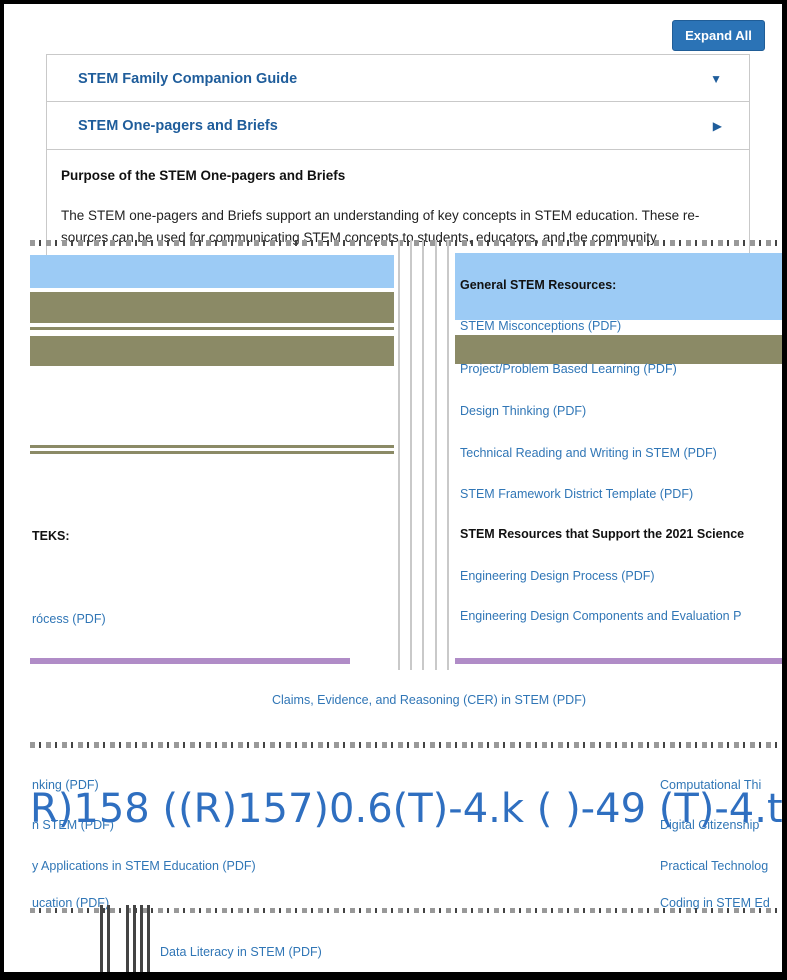  Describe the element at coordinates (557, 576) in the screenshot. I see `resource-link: Engineering Design Process (PDF)` at that location.